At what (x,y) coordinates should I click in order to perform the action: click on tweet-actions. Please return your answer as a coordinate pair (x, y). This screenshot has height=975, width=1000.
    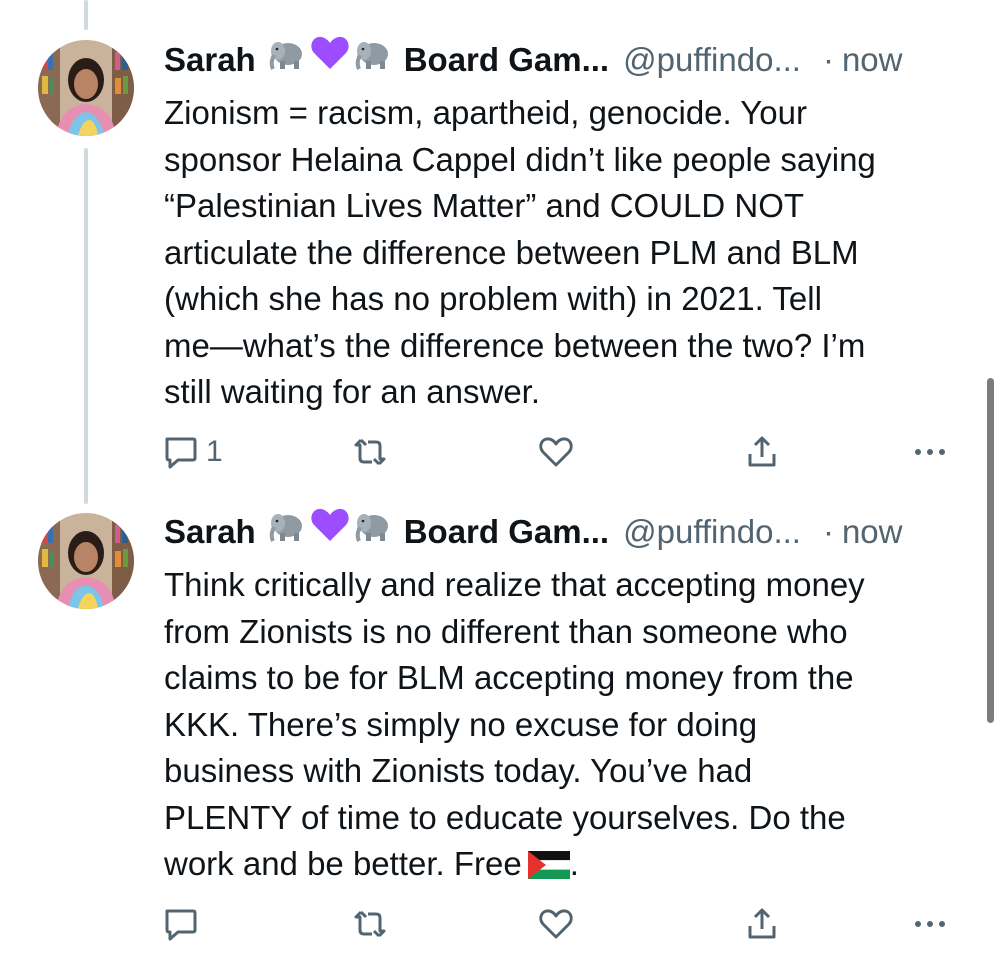
    Looking at the image, I should click on (562, 924).